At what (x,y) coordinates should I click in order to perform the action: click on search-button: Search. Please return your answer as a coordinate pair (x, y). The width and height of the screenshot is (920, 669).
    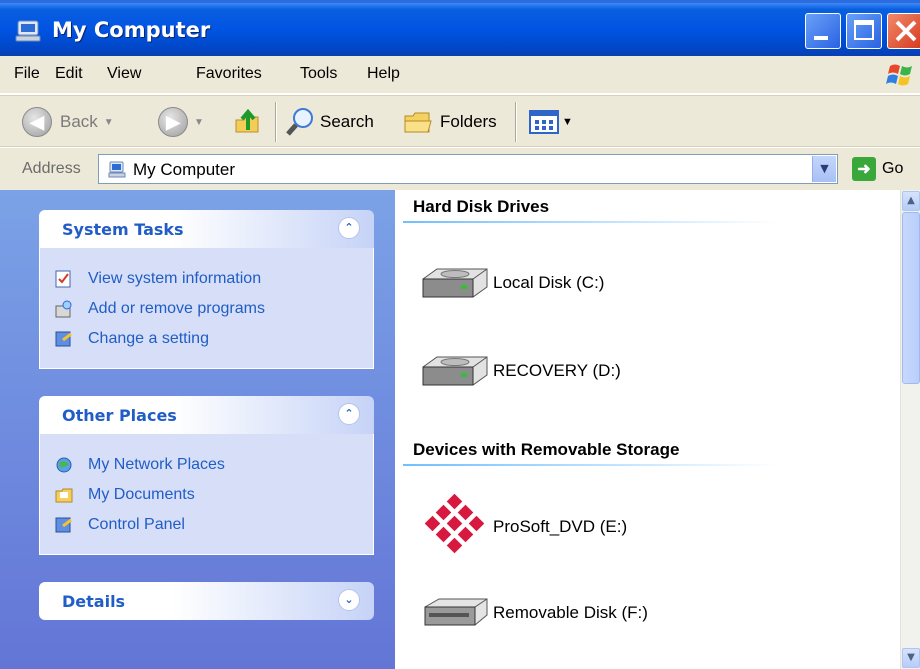
    Looking at the image, I should click on (329, 122).